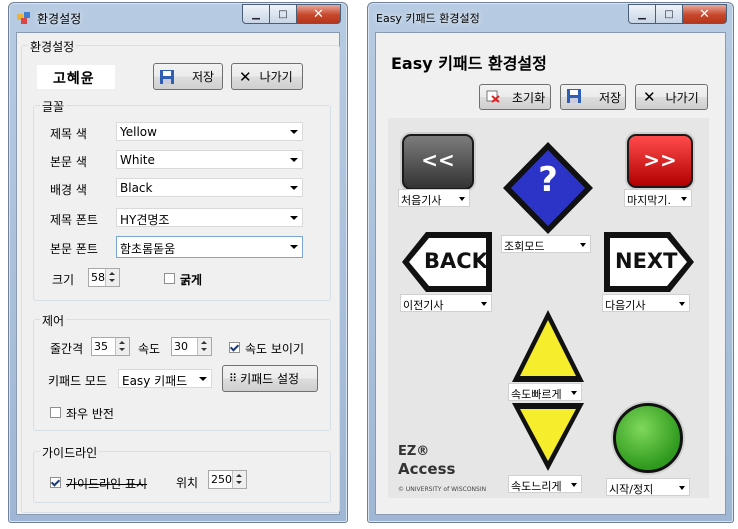  Describe the element at coordinates (493, 97) in the screenshot. I see `eraser-icon` at that location.